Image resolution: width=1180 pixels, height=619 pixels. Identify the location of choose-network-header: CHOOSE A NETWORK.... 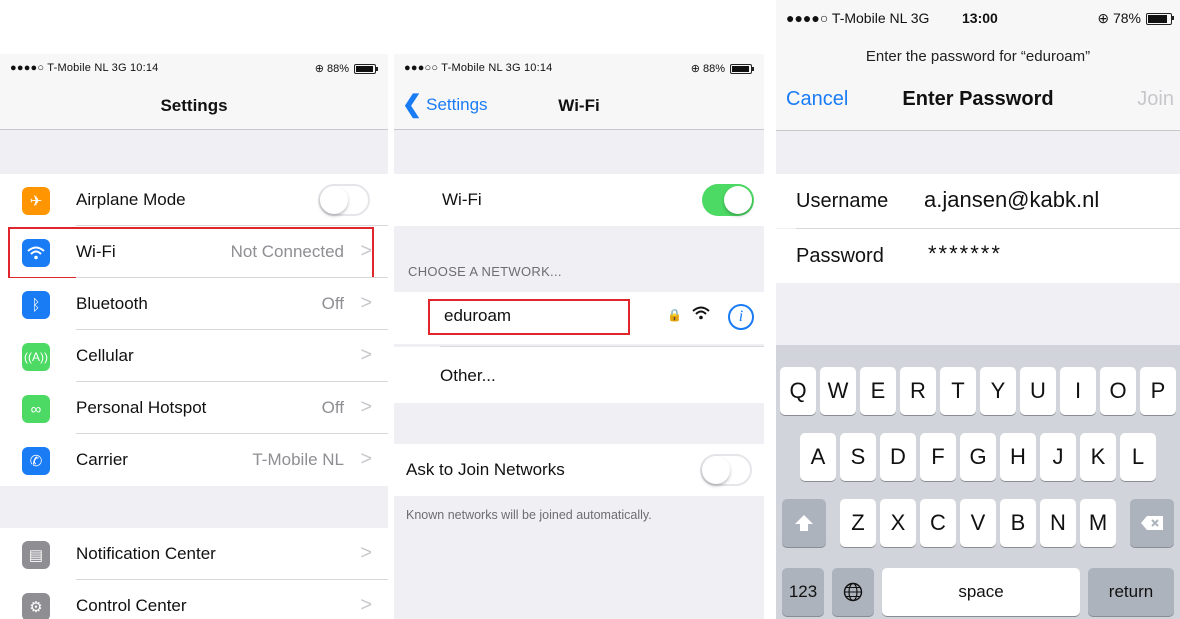
(485, 271).